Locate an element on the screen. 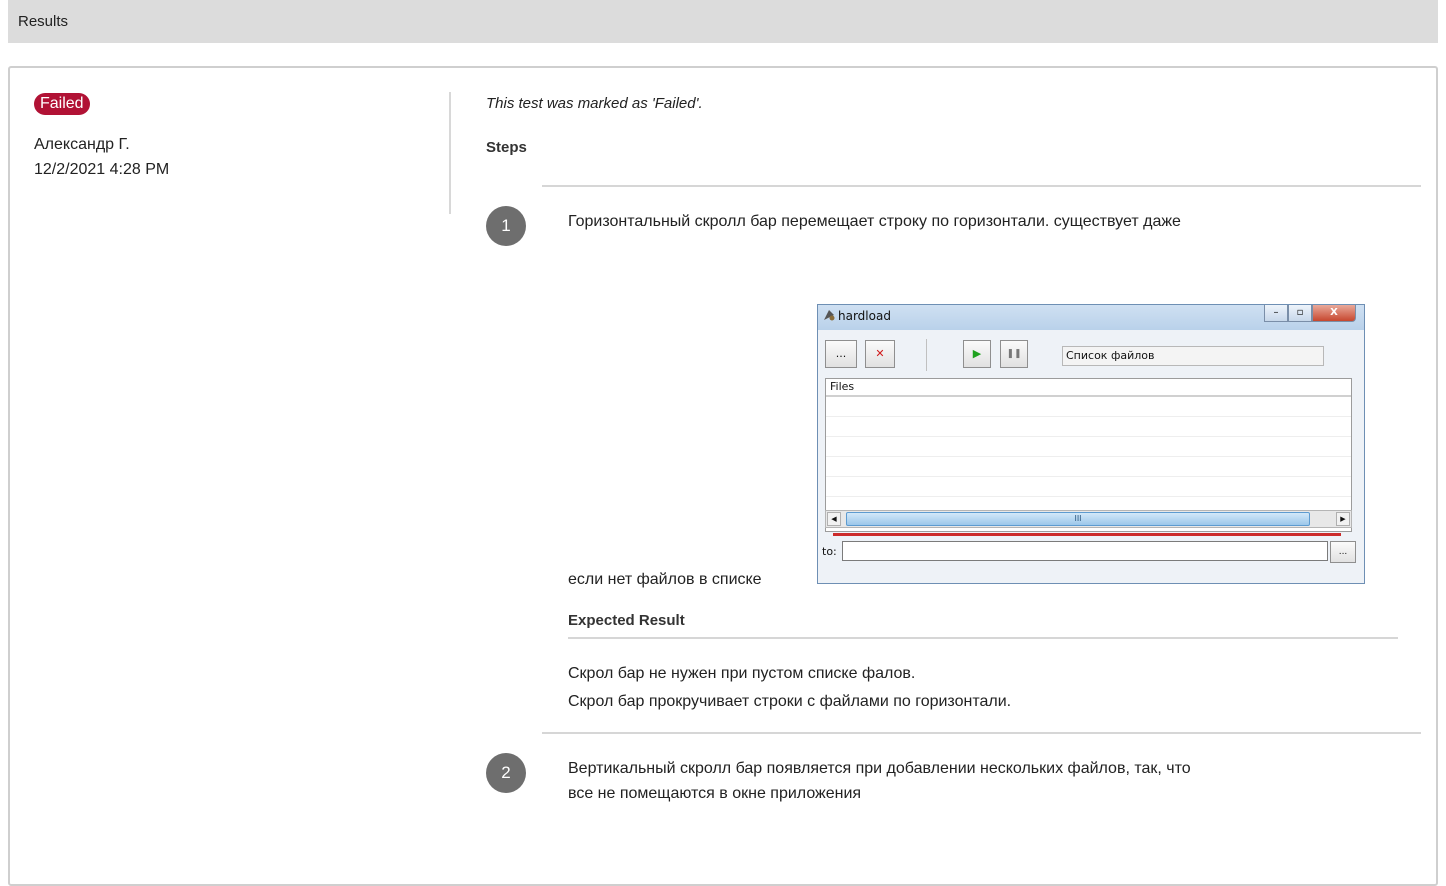 Image resolution: width=1446 pixels, height=886 pixels. author-info: Александр Г. 12/2/2021 4:28 PM is located at coordinates (234, 157).